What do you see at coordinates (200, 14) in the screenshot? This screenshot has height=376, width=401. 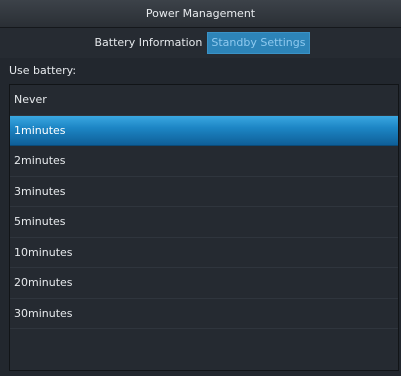 I see `window-title: Power Management` at bounding box center [200, 14].